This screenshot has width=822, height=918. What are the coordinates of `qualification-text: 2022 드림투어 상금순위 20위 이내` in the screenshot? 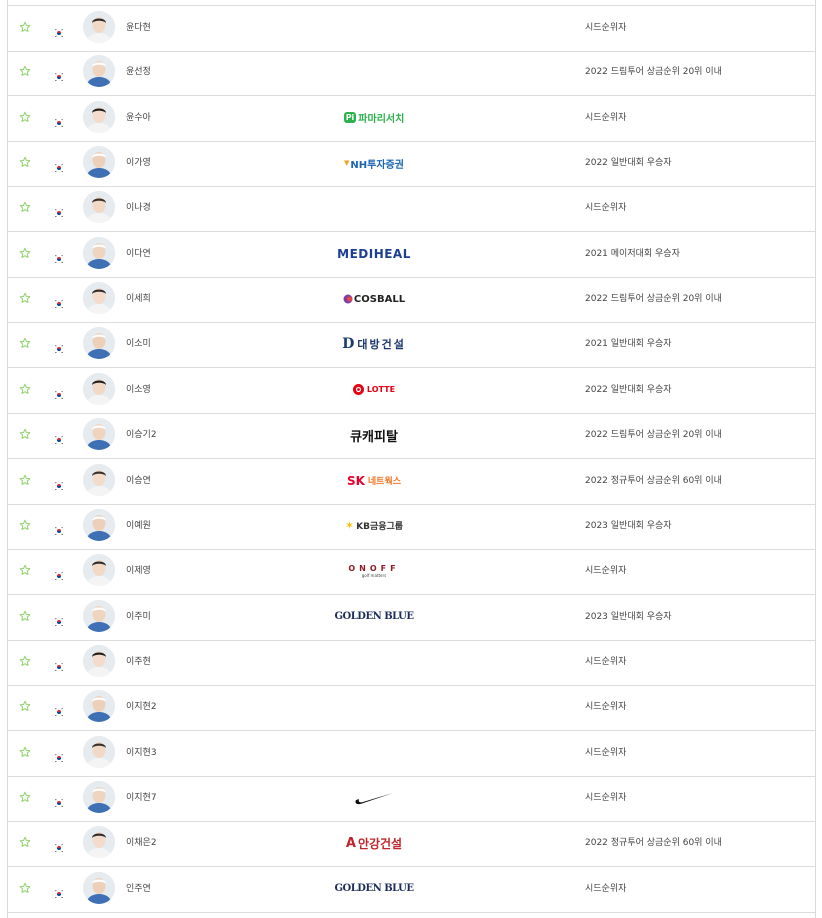 It's located at (653, 72).